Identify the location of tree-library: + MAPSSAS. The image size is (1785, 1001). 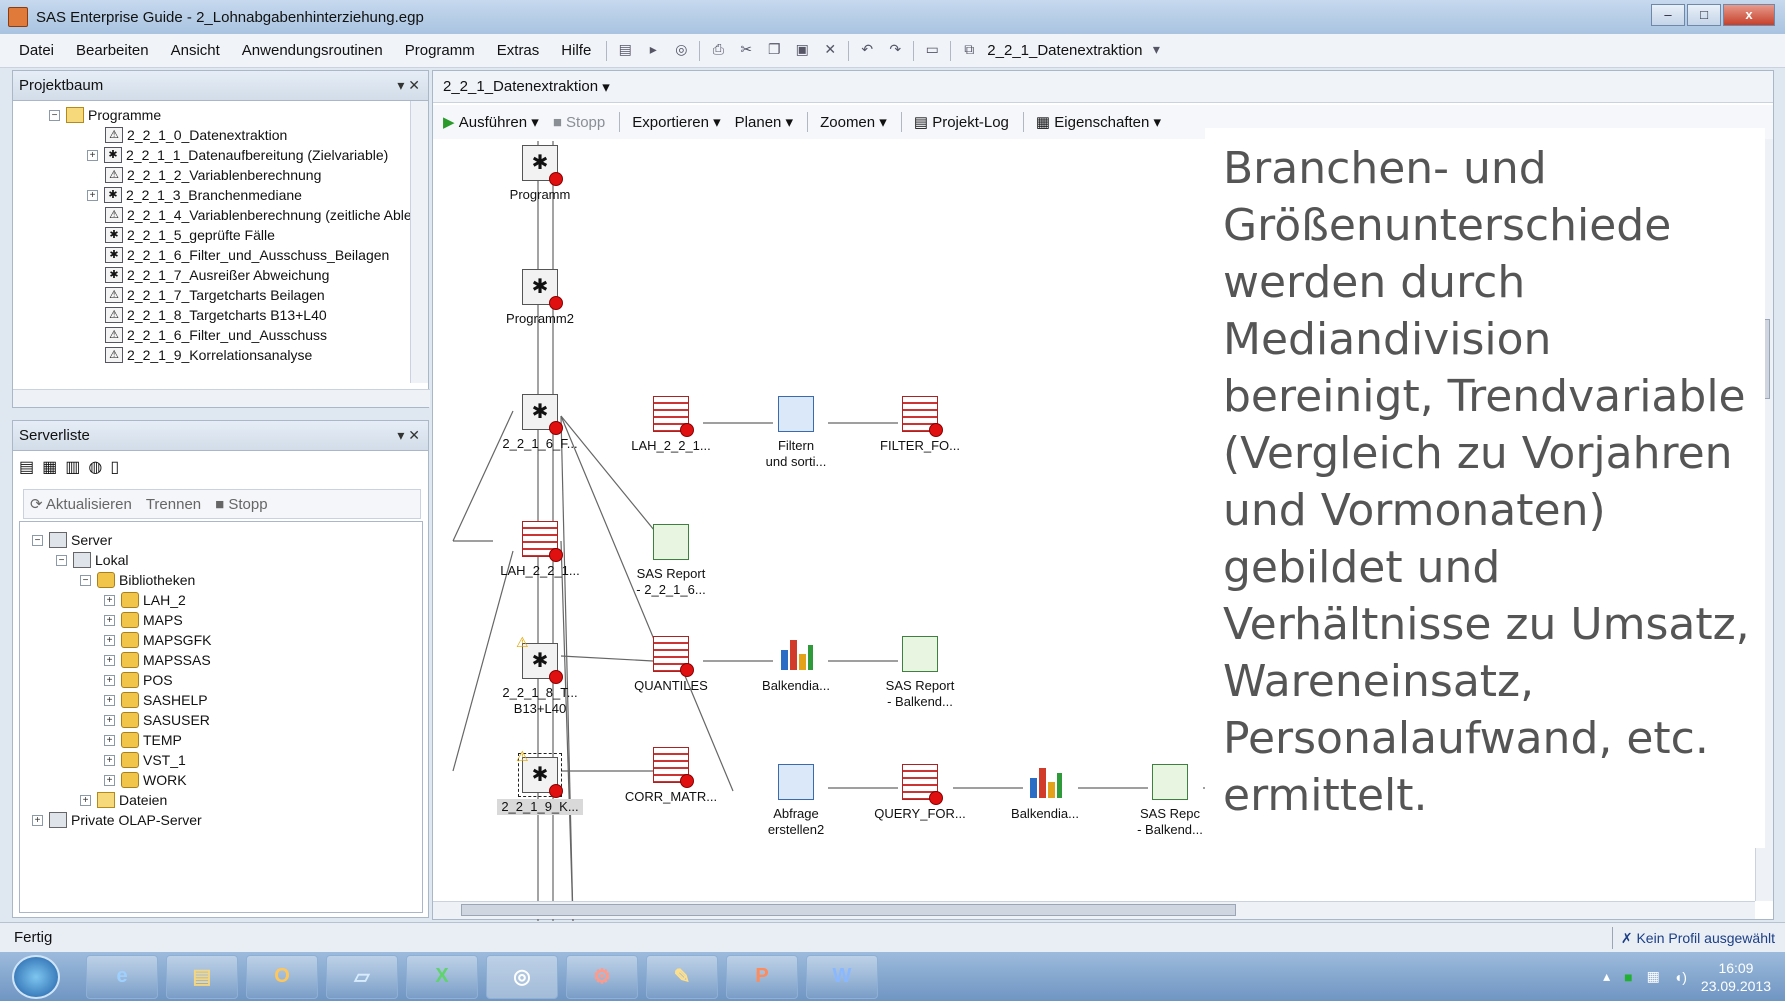
(157, 660).